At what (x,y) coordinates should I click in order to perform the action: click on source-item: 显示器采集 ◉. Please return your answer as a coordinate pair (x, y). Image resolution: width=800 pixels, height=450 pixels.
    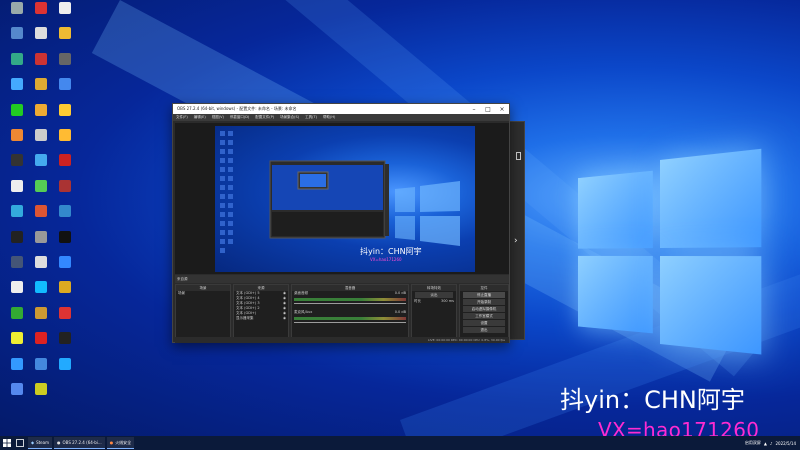
    Looking at the image, I should click on (261, 318).